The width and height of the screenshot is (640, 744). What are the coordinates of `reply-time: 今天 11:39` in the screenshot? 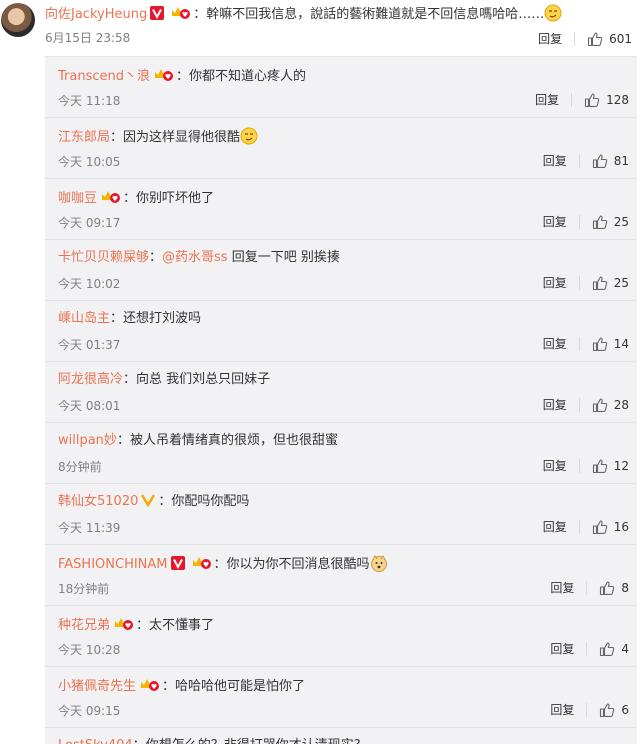 It's located at (89, 528).